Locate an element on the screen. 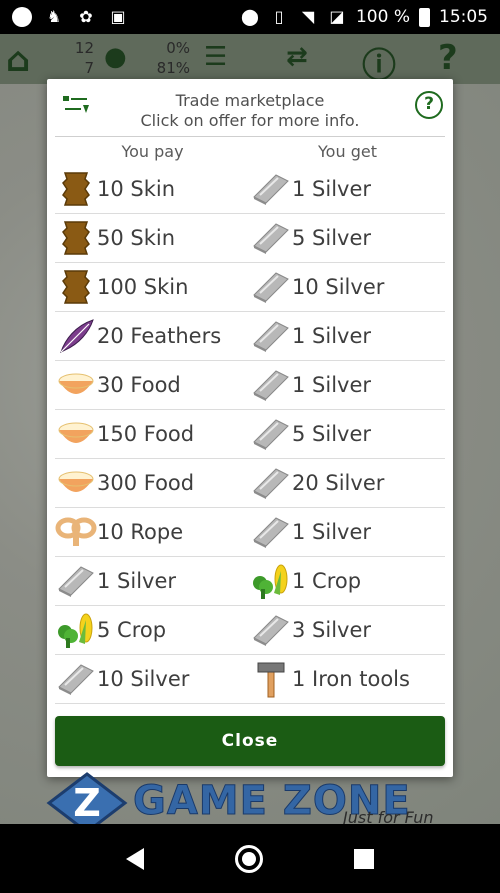  app-notification-icon: ✿ is located at coordinates (86, 16).